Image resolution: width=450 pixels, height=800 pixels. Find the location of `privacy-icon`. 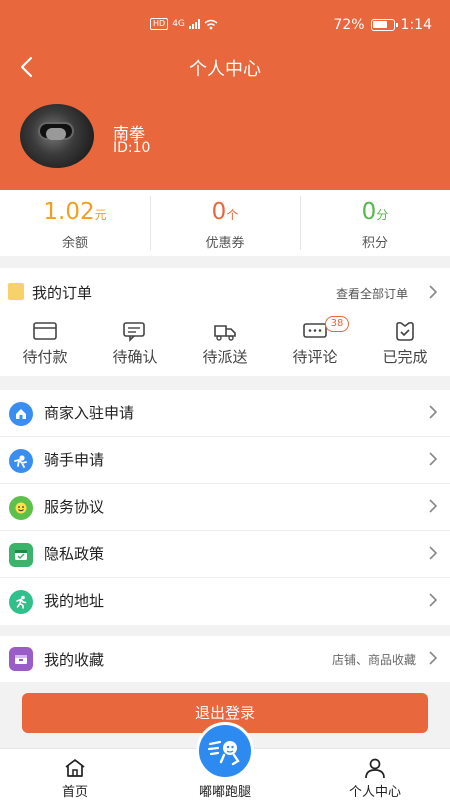

privacy-icon is located at coordinates (21, 555).